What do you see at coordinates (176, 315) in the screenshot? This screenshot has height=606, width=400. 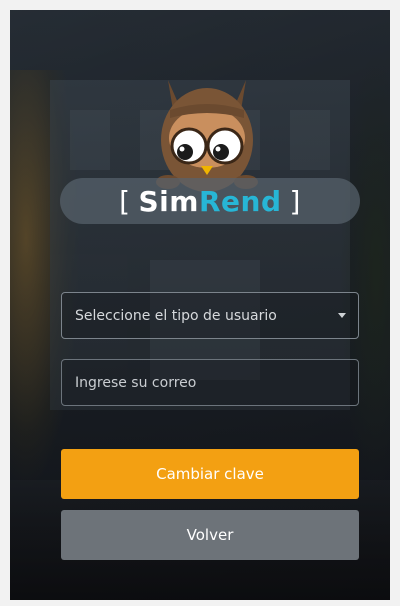 I see `user-type-select-placeholder: Seleccione el tipo de usuario` at bounding box center [176, 315].